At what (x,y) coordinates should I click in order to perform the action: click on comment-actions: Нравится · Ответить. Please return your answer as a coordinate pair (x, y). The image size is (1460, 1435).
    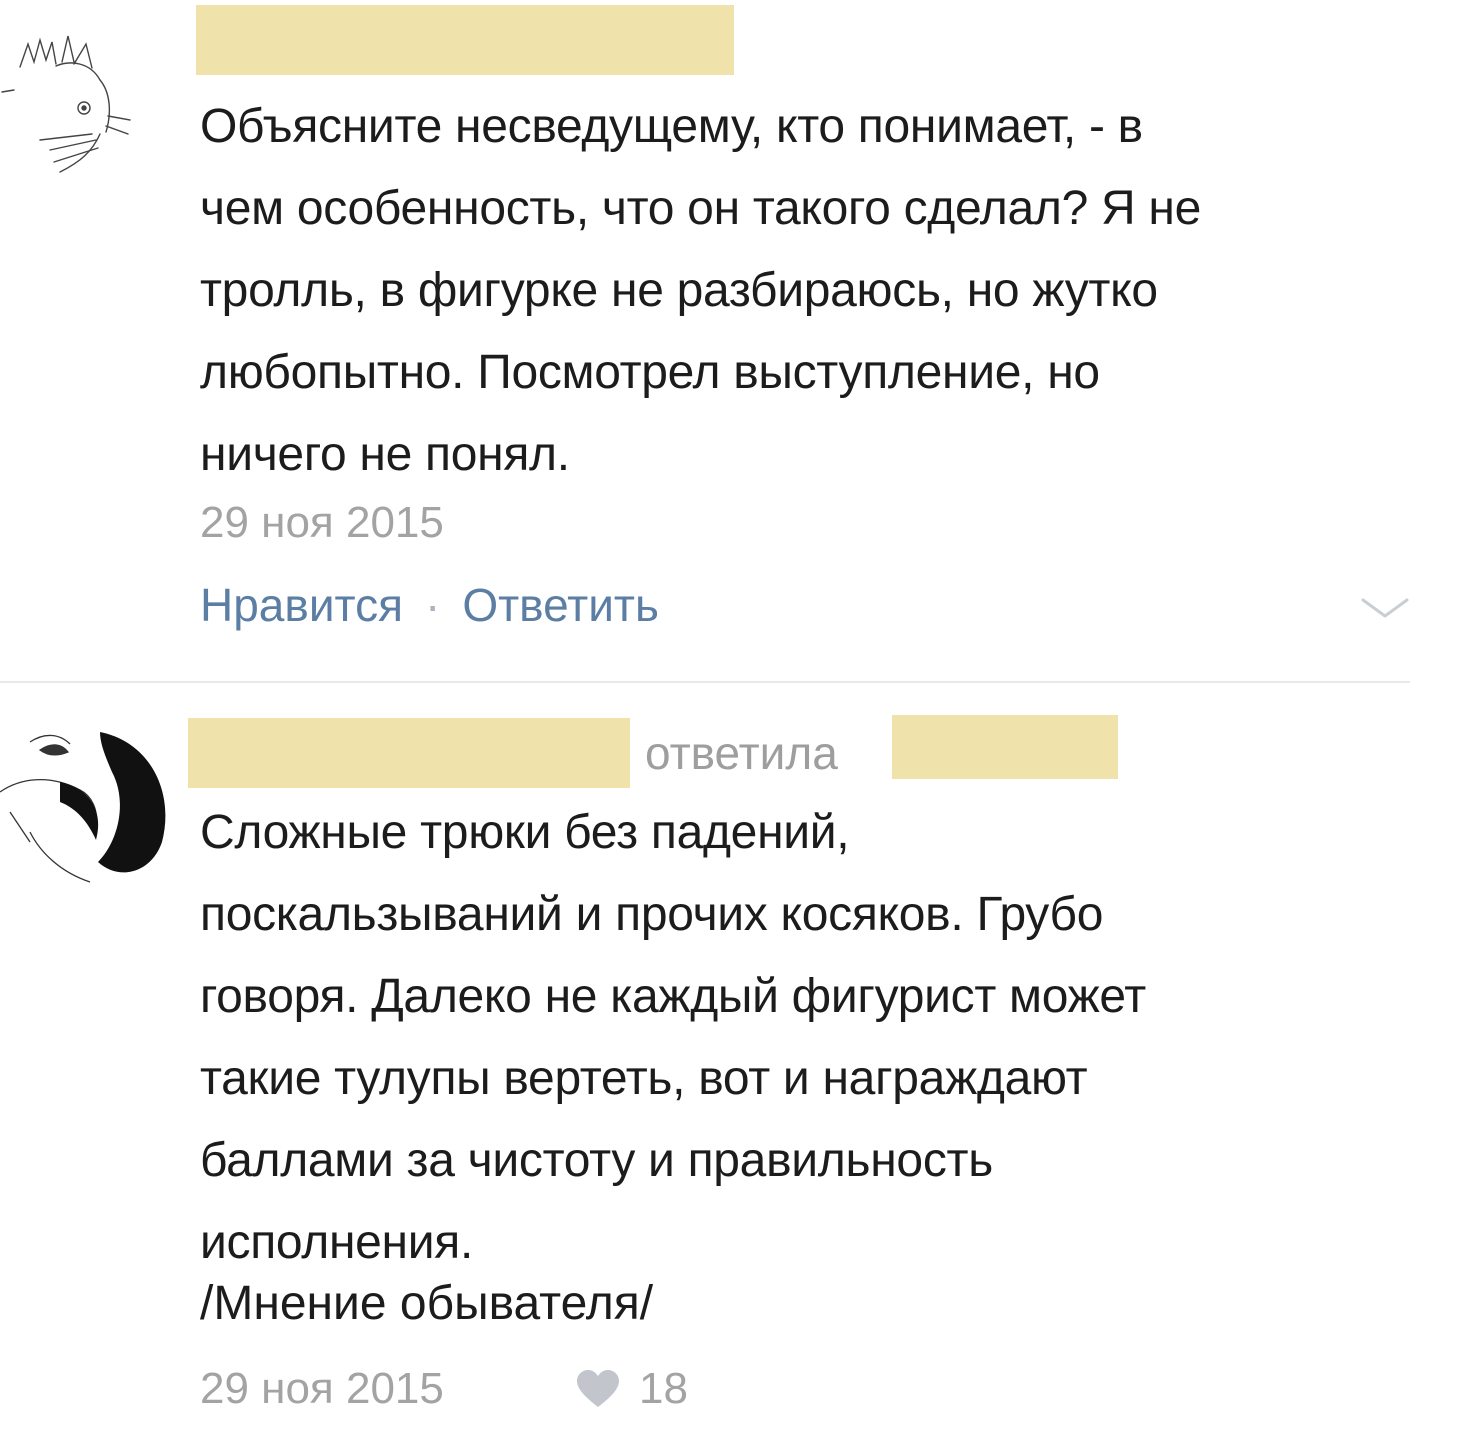
    Looking at the image, I should click on (429, 605).